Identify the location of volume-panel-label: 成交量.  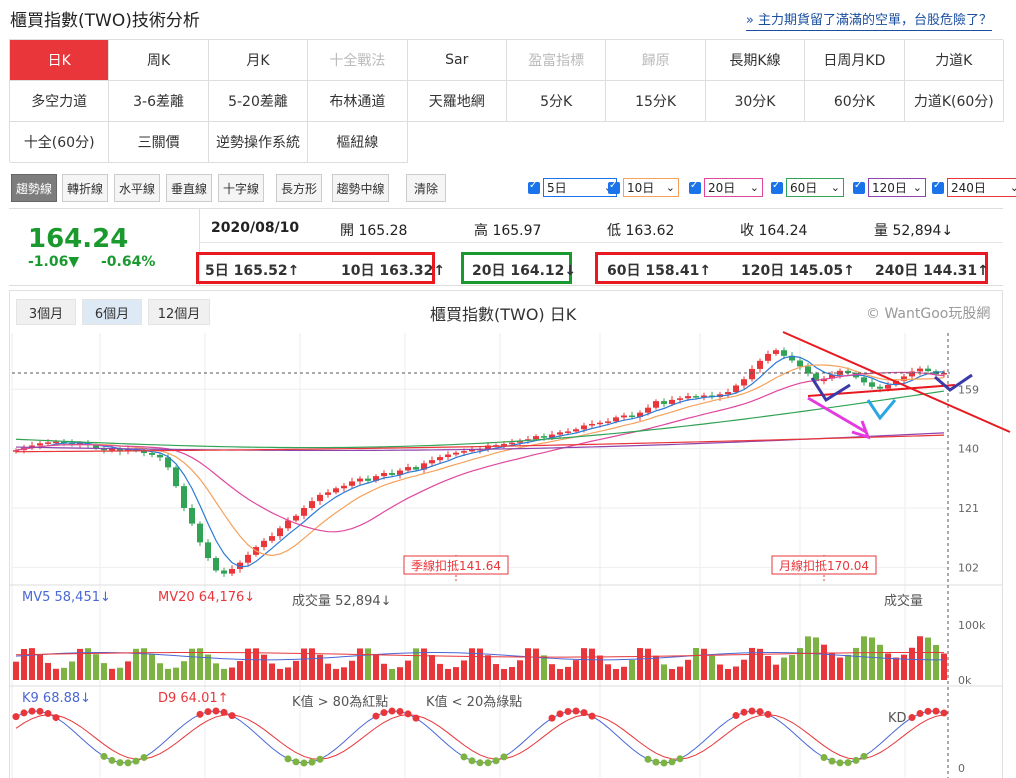
(904, 601).